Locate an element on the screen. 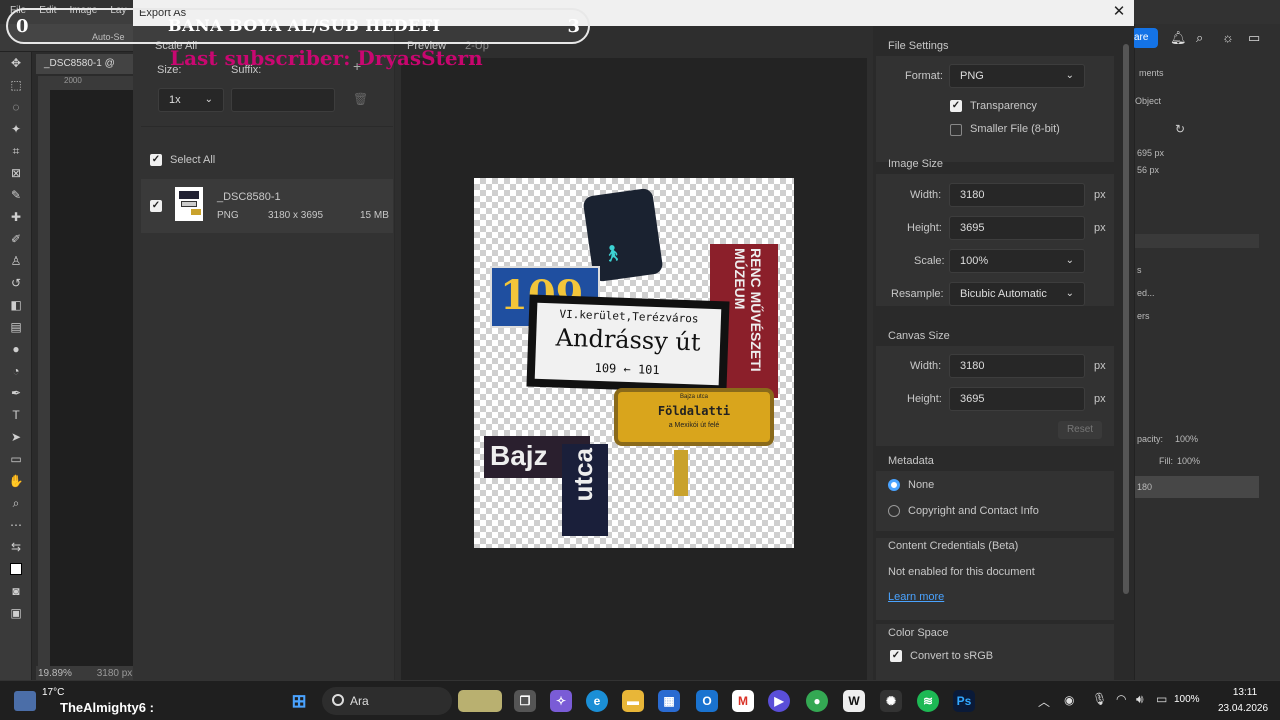 This screenshot has height=720, width=1280. wifi-icon: ◠ is located at coordinates (1121, 699).